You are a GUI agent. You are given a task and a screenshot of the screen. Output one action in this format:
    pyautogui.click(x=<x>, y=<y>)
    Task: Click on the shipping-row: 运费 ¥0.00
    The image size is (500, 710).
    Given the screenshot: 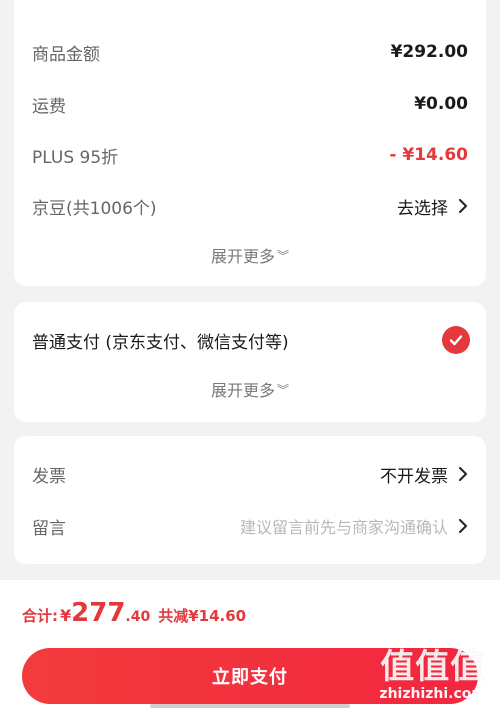 What is the action you would take?
    pyautogui.click(x=250, y=104)
    